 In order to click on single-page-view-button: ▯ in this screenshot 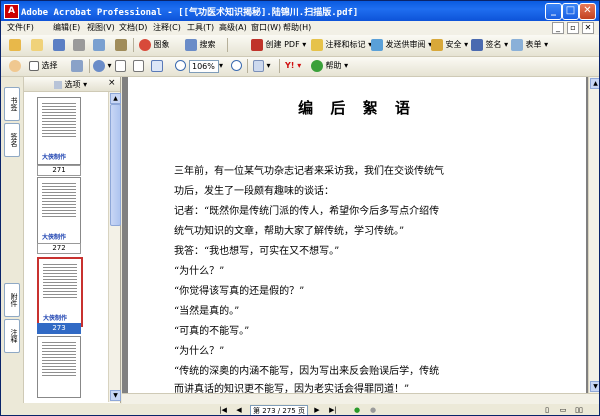, I will do `click(547, 410)`.